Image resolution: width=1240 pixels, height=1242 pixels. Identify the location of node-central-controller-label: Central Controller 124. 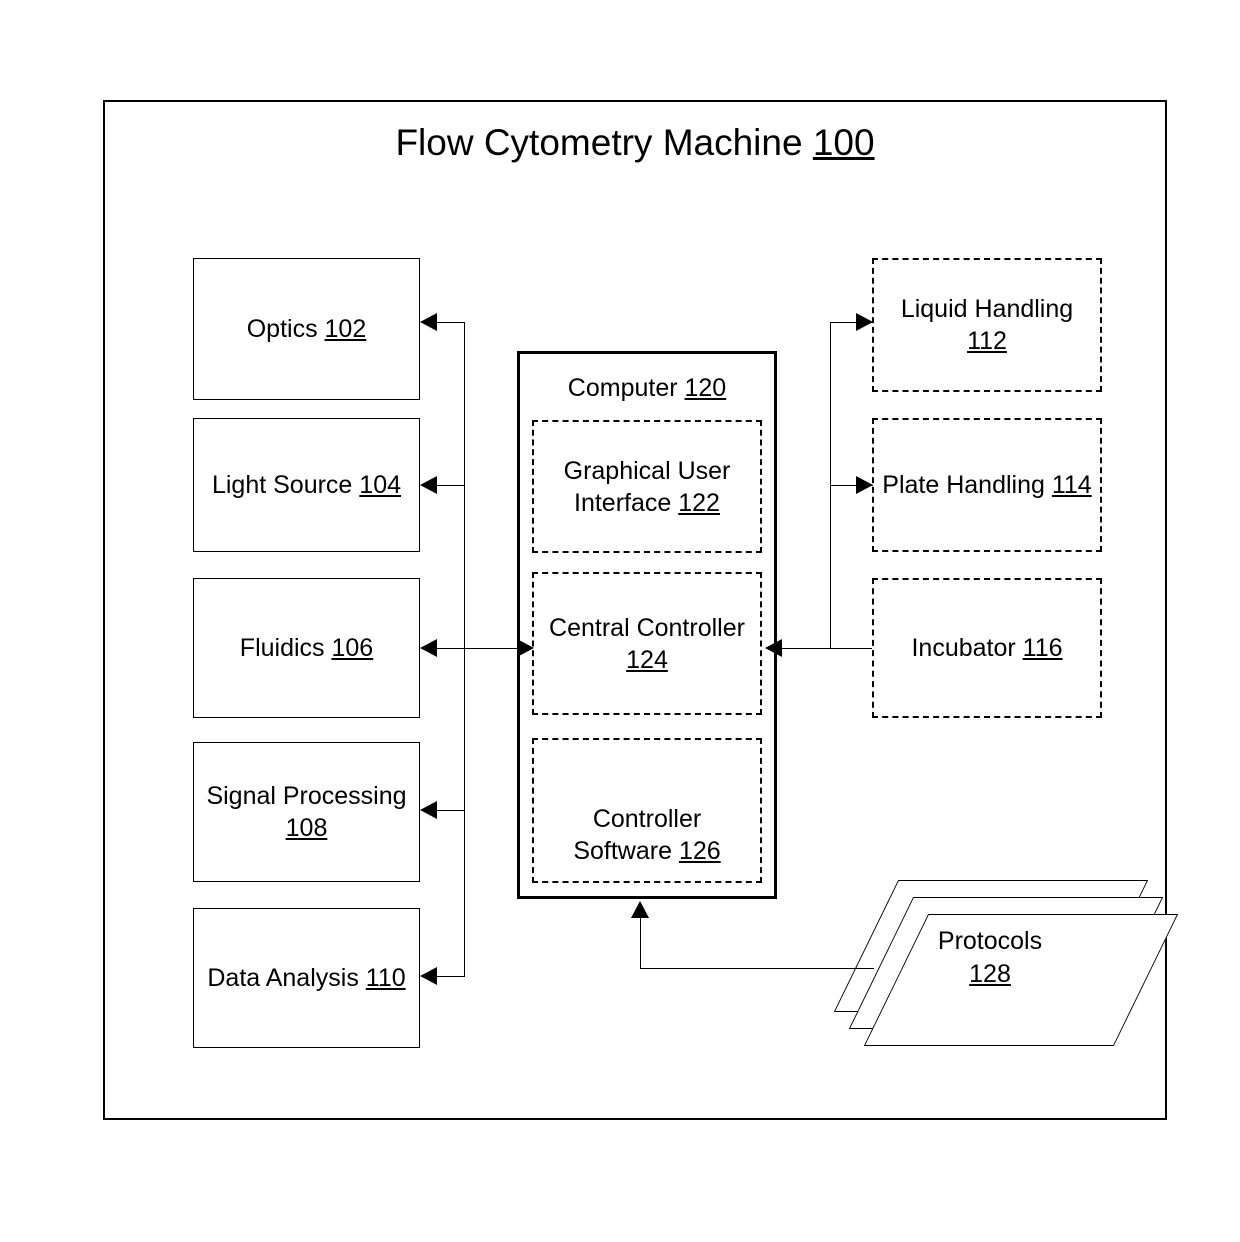
(647, 643).